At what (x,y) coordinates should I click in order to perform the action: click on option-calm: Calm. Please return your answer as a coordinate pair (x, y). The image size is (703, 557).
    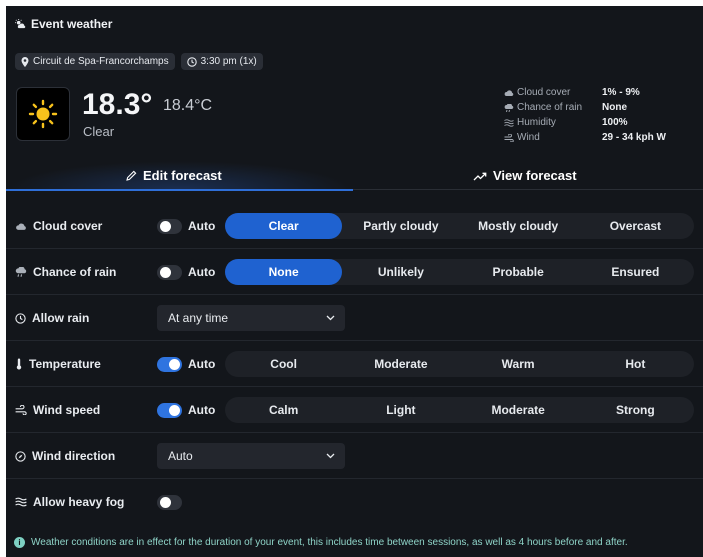
    Looking at the image, I should click on (283, 410).